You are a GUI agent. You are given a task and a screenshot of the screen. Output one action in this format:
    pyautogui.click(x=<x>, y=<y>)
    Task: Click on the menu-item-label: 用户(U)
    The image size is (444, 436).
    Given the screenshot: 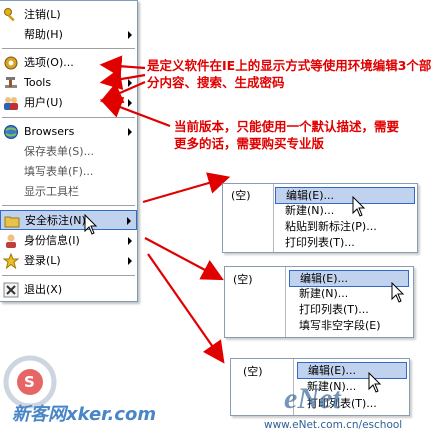 What is the action you would take?
    pyautogui.click(x=43, y=102)
    